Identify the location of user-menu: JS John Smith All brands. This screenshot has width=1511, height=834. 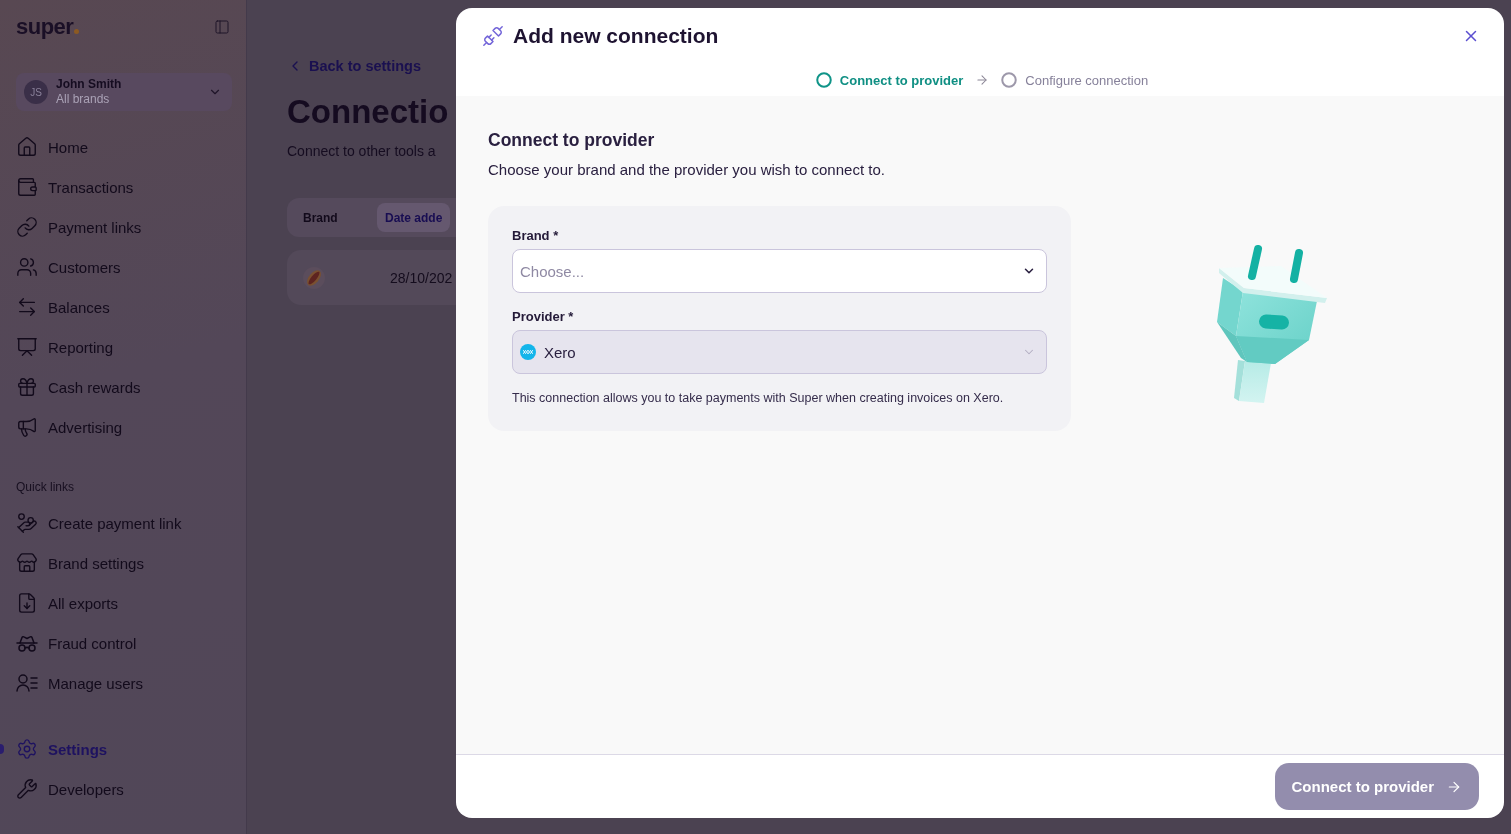
(124, 92).